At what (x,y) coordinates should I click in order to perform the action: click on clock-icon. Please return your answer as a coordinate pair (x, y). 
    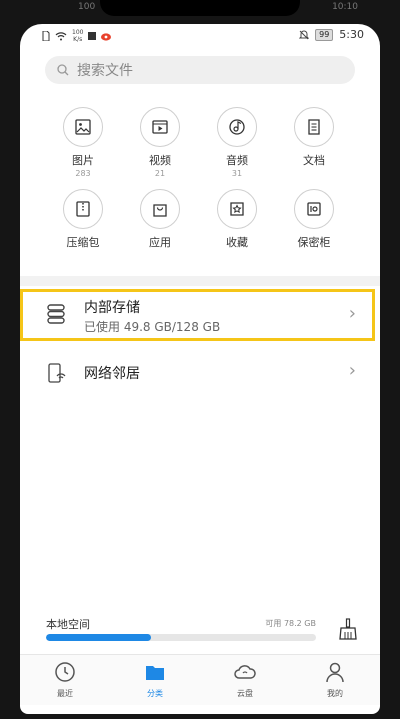
    Looking at the image, I should click on (65, 672).